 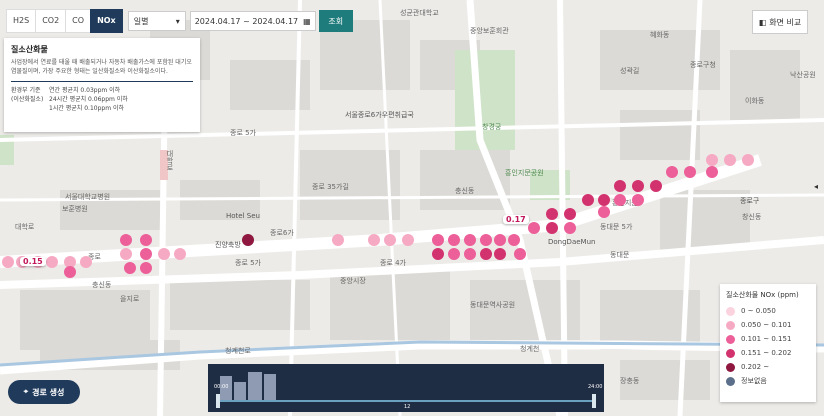 I want to click on compare-screen-button: ◧ 화면 비교, so click(x=780, y=22).